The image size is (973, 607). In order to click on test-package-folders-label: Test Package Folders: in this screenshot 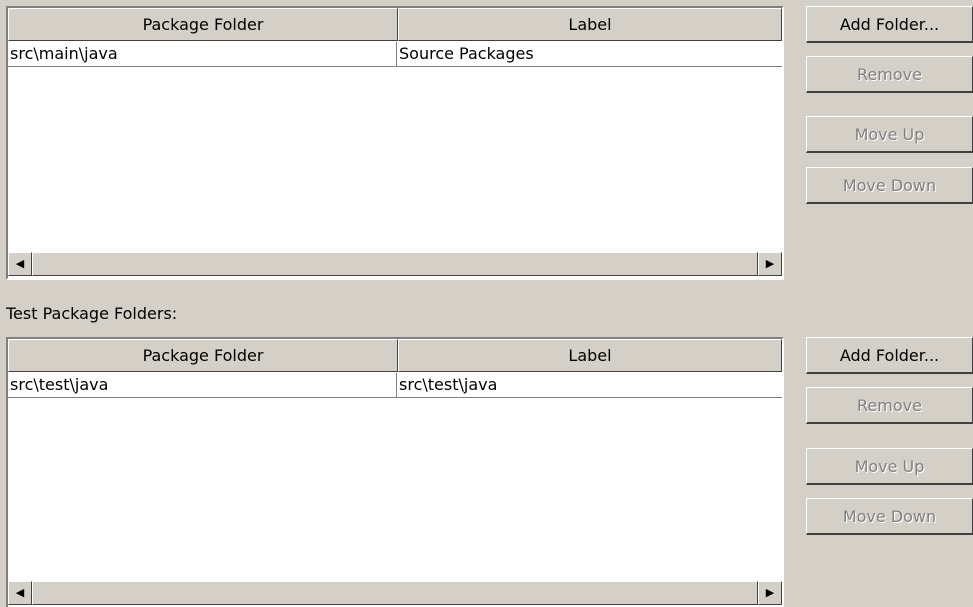, I will do `click(92, 313)`.